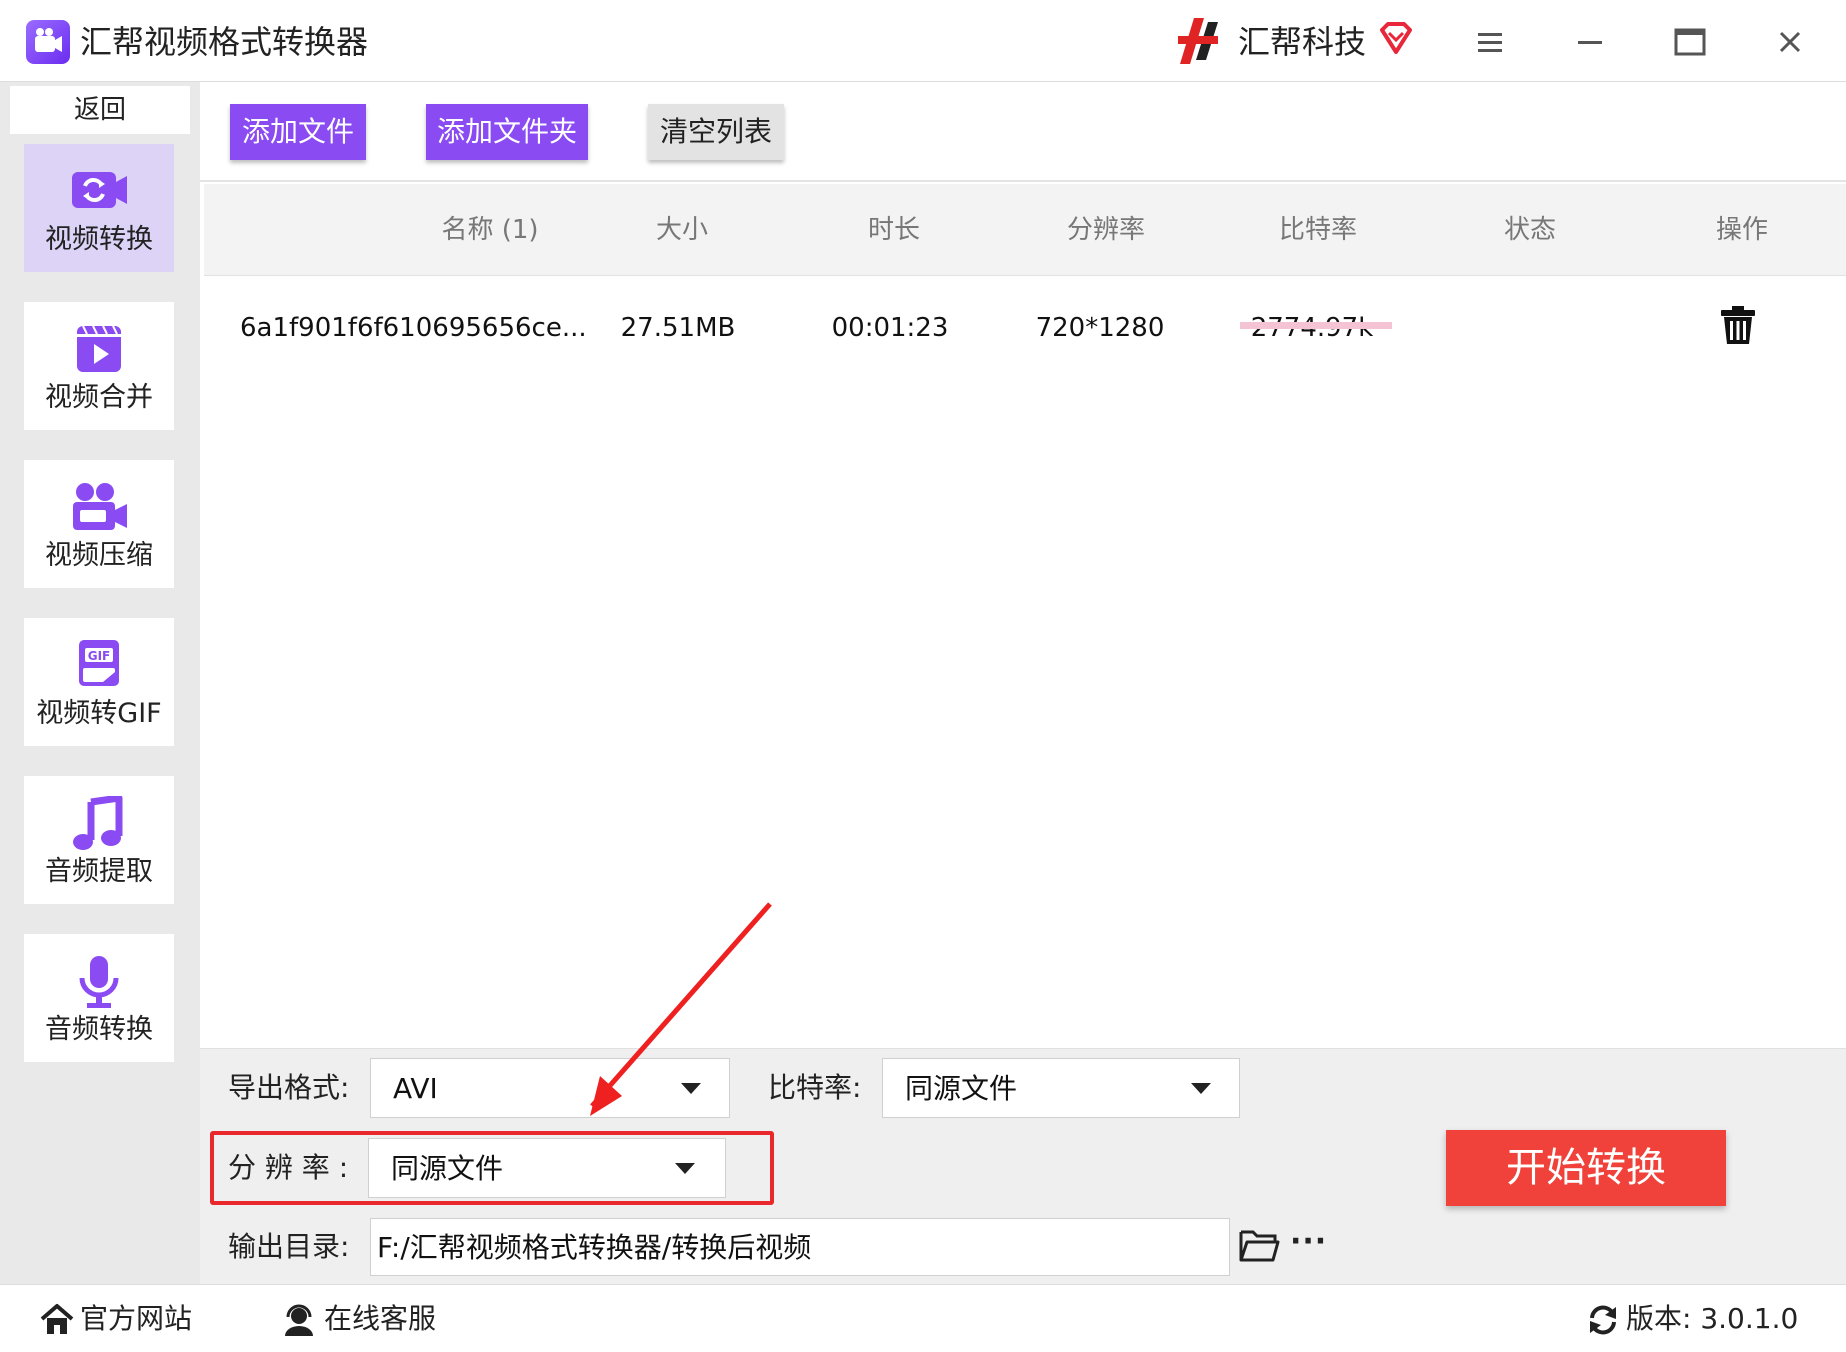 This screenshot has height=1352, width=1846. What do you see at coordinates (100, 506) in the screenshot?
I see `video-compress-icon` at bounding box center [100, 506].